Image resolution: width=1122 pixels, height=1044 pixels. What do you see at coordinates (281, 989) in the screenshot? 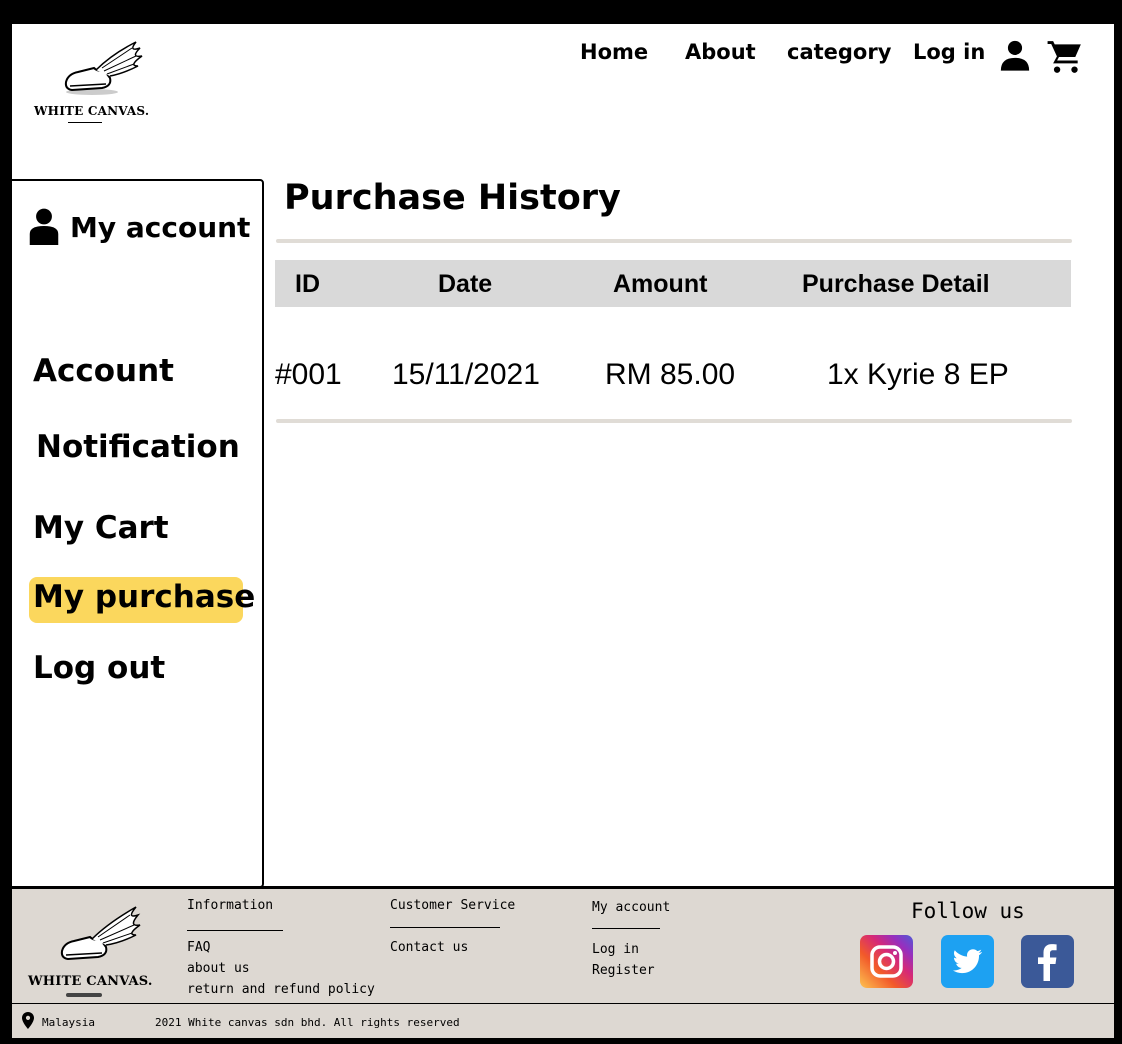
I see `footer-link-return-policy: return and refund policy` at bounding box center [281, 989].